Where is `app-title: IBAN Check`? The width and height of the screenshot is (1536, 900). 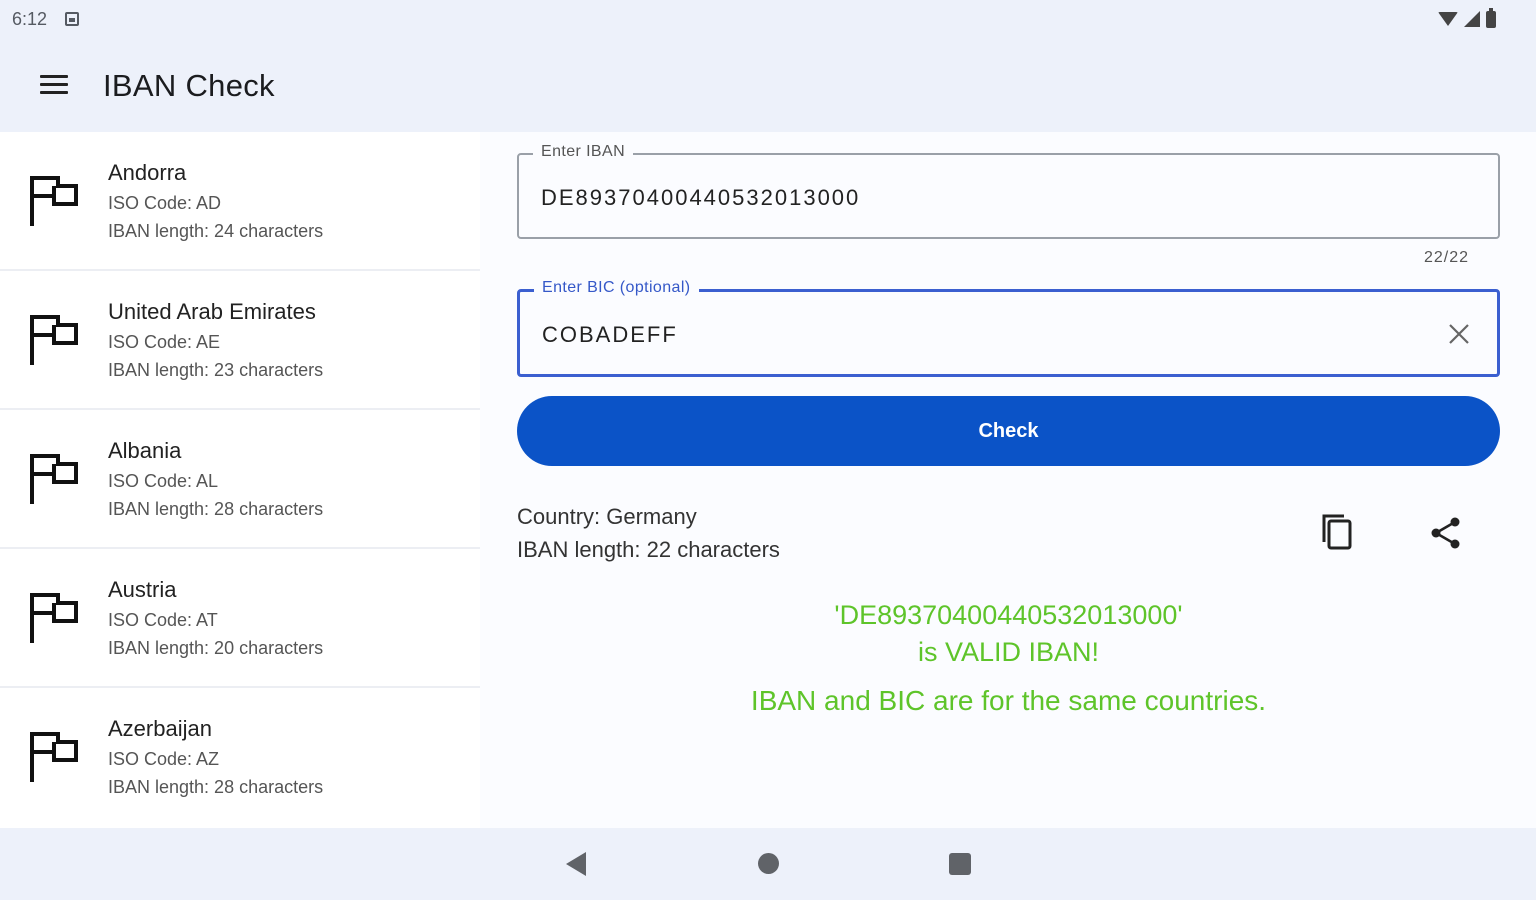
app-title: IBAN Check is located at coordinates (189, 85).